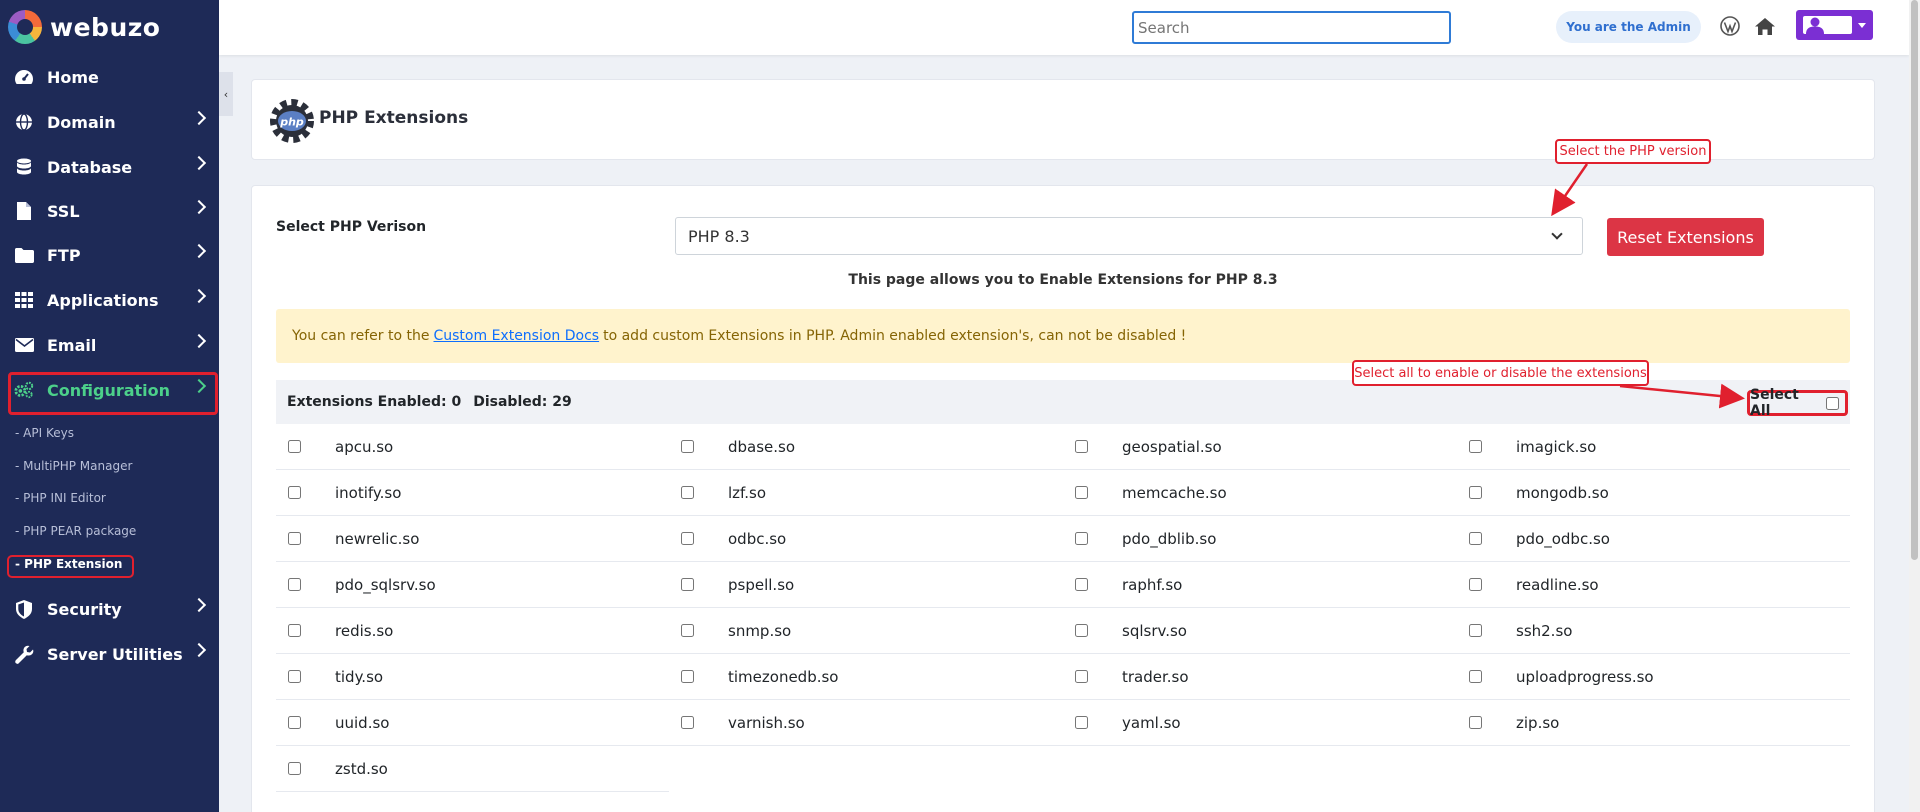  Describe the element at coordinates (866, 677) in the screenshot. I see `extension-item: timezonedb.so` at that location.